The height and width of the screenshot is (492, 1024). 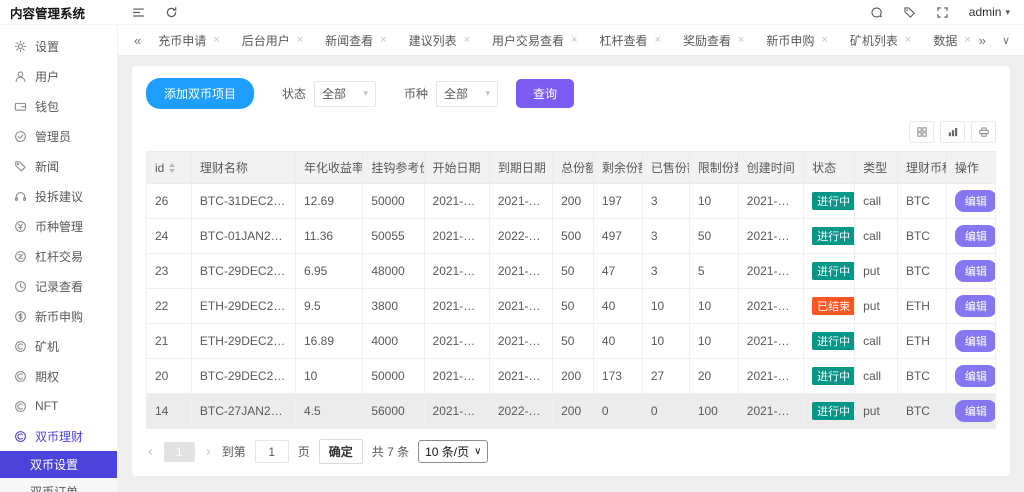 What do you see at coordinates (521, 341) in the screenshot?
I see `cell-end-date: 2021-12-29` at bounding box center [521, 341].